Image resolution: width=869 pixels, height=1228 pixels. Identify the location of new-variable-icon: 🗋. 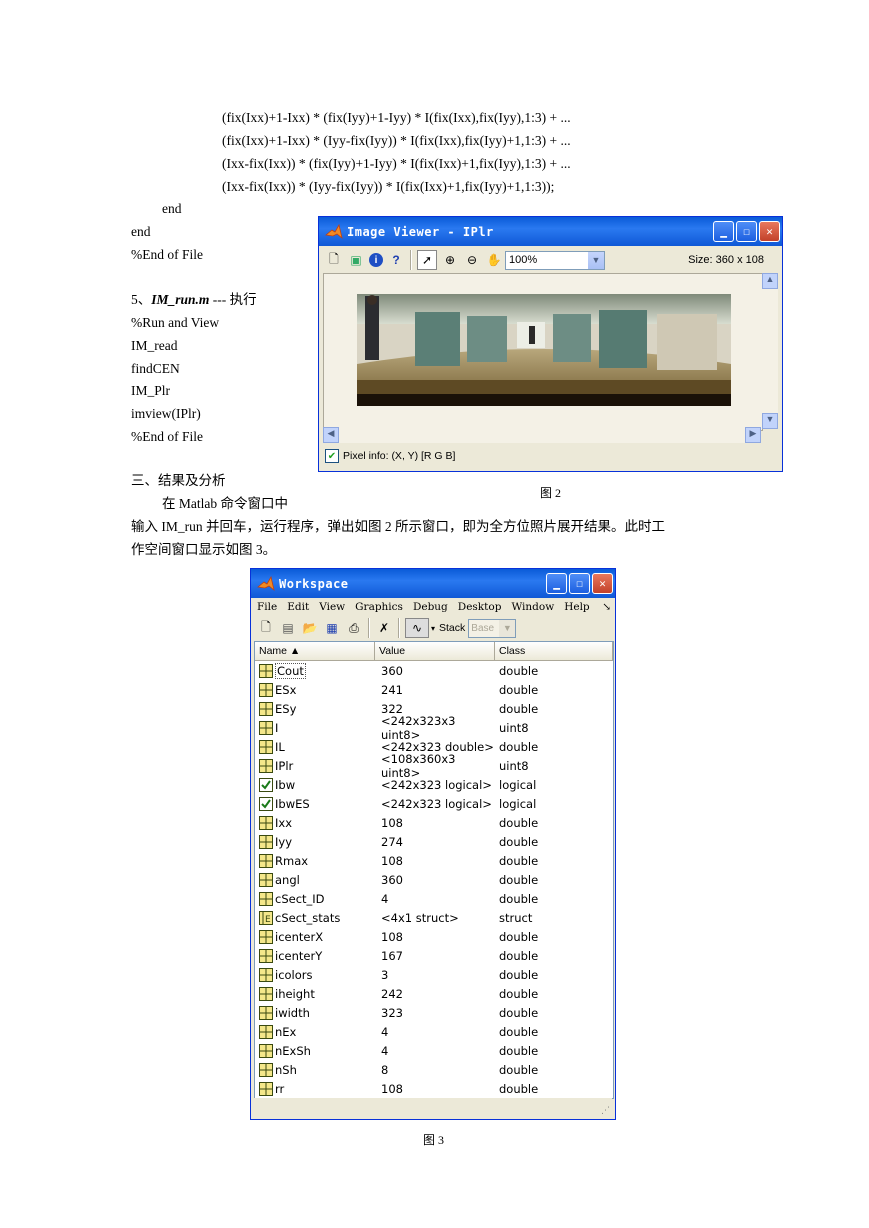
(266, 628).